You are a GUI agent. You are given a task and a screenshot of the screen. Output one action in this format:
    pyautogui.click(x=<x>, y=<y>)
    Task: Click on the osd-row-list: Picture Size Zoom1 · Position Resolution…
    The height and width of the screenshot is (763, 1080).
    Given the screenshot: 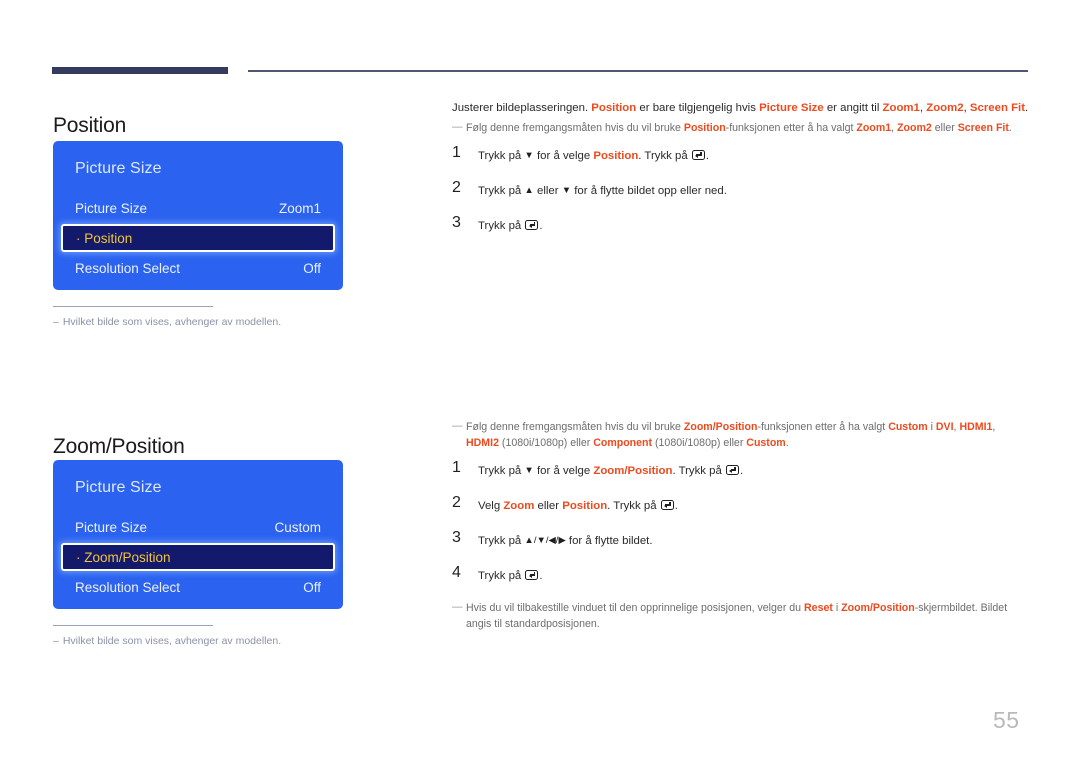 What is the action you would take?
    pyautogui.click(x=198, y=238)
    